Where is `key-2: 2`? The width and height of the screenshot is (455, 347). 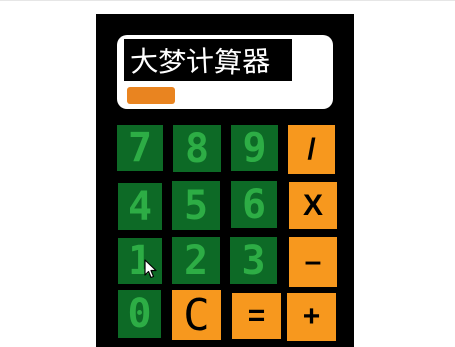
key-2: 2 is located at coordinates (196, 260).